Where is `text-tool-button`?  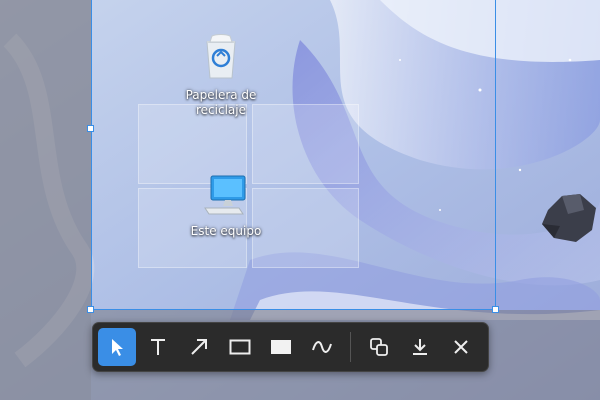
text-tool-button is located at coordinates (158, 347).